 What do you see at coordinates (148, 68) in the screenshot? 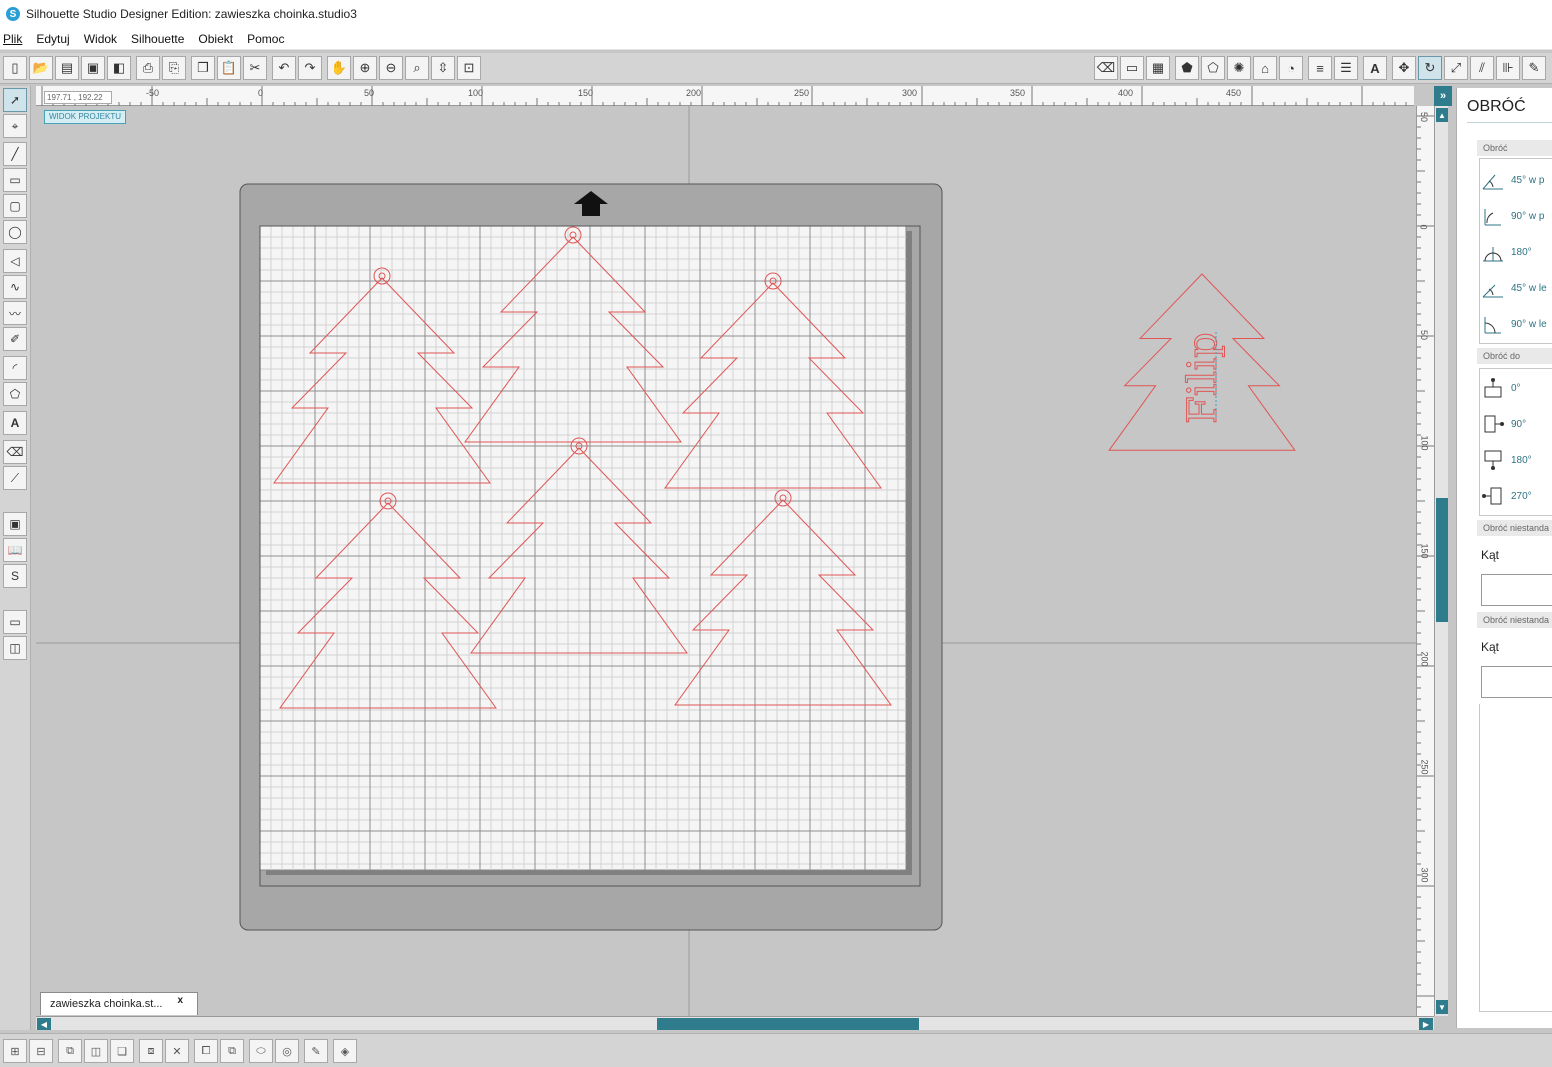
I see `print-icon: ⎙` at bounding box center [148, 68].